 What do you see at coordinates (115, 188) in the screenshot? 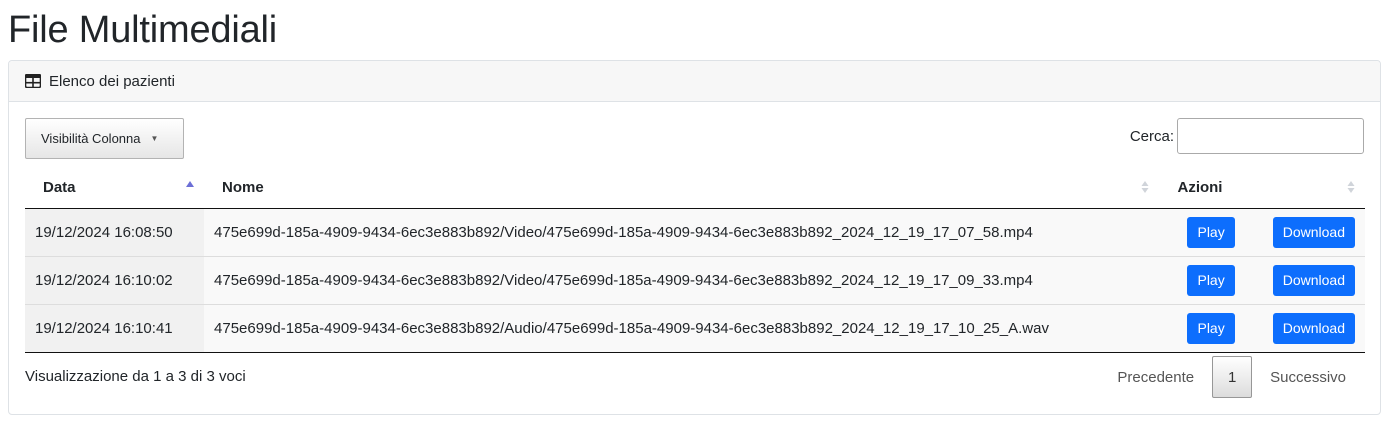
I see `column-header-data: Data` at bounding box center [115, 188].